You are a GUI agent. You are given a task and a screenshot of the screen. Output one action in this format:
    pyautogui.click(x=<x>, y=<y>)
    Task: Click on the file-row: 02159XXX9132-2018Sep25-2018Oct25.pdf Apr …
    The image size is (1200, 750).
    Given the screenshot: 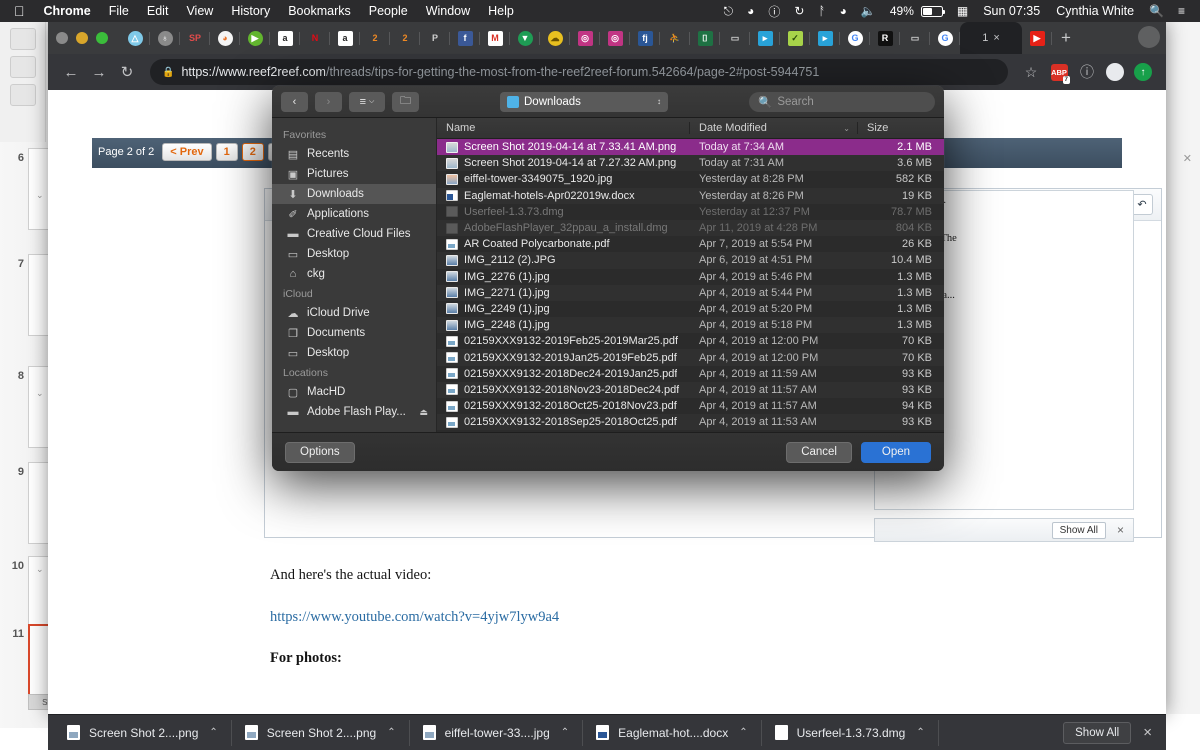 What is the action you would take?
    pyautogui.click(x=690, y=422)
    